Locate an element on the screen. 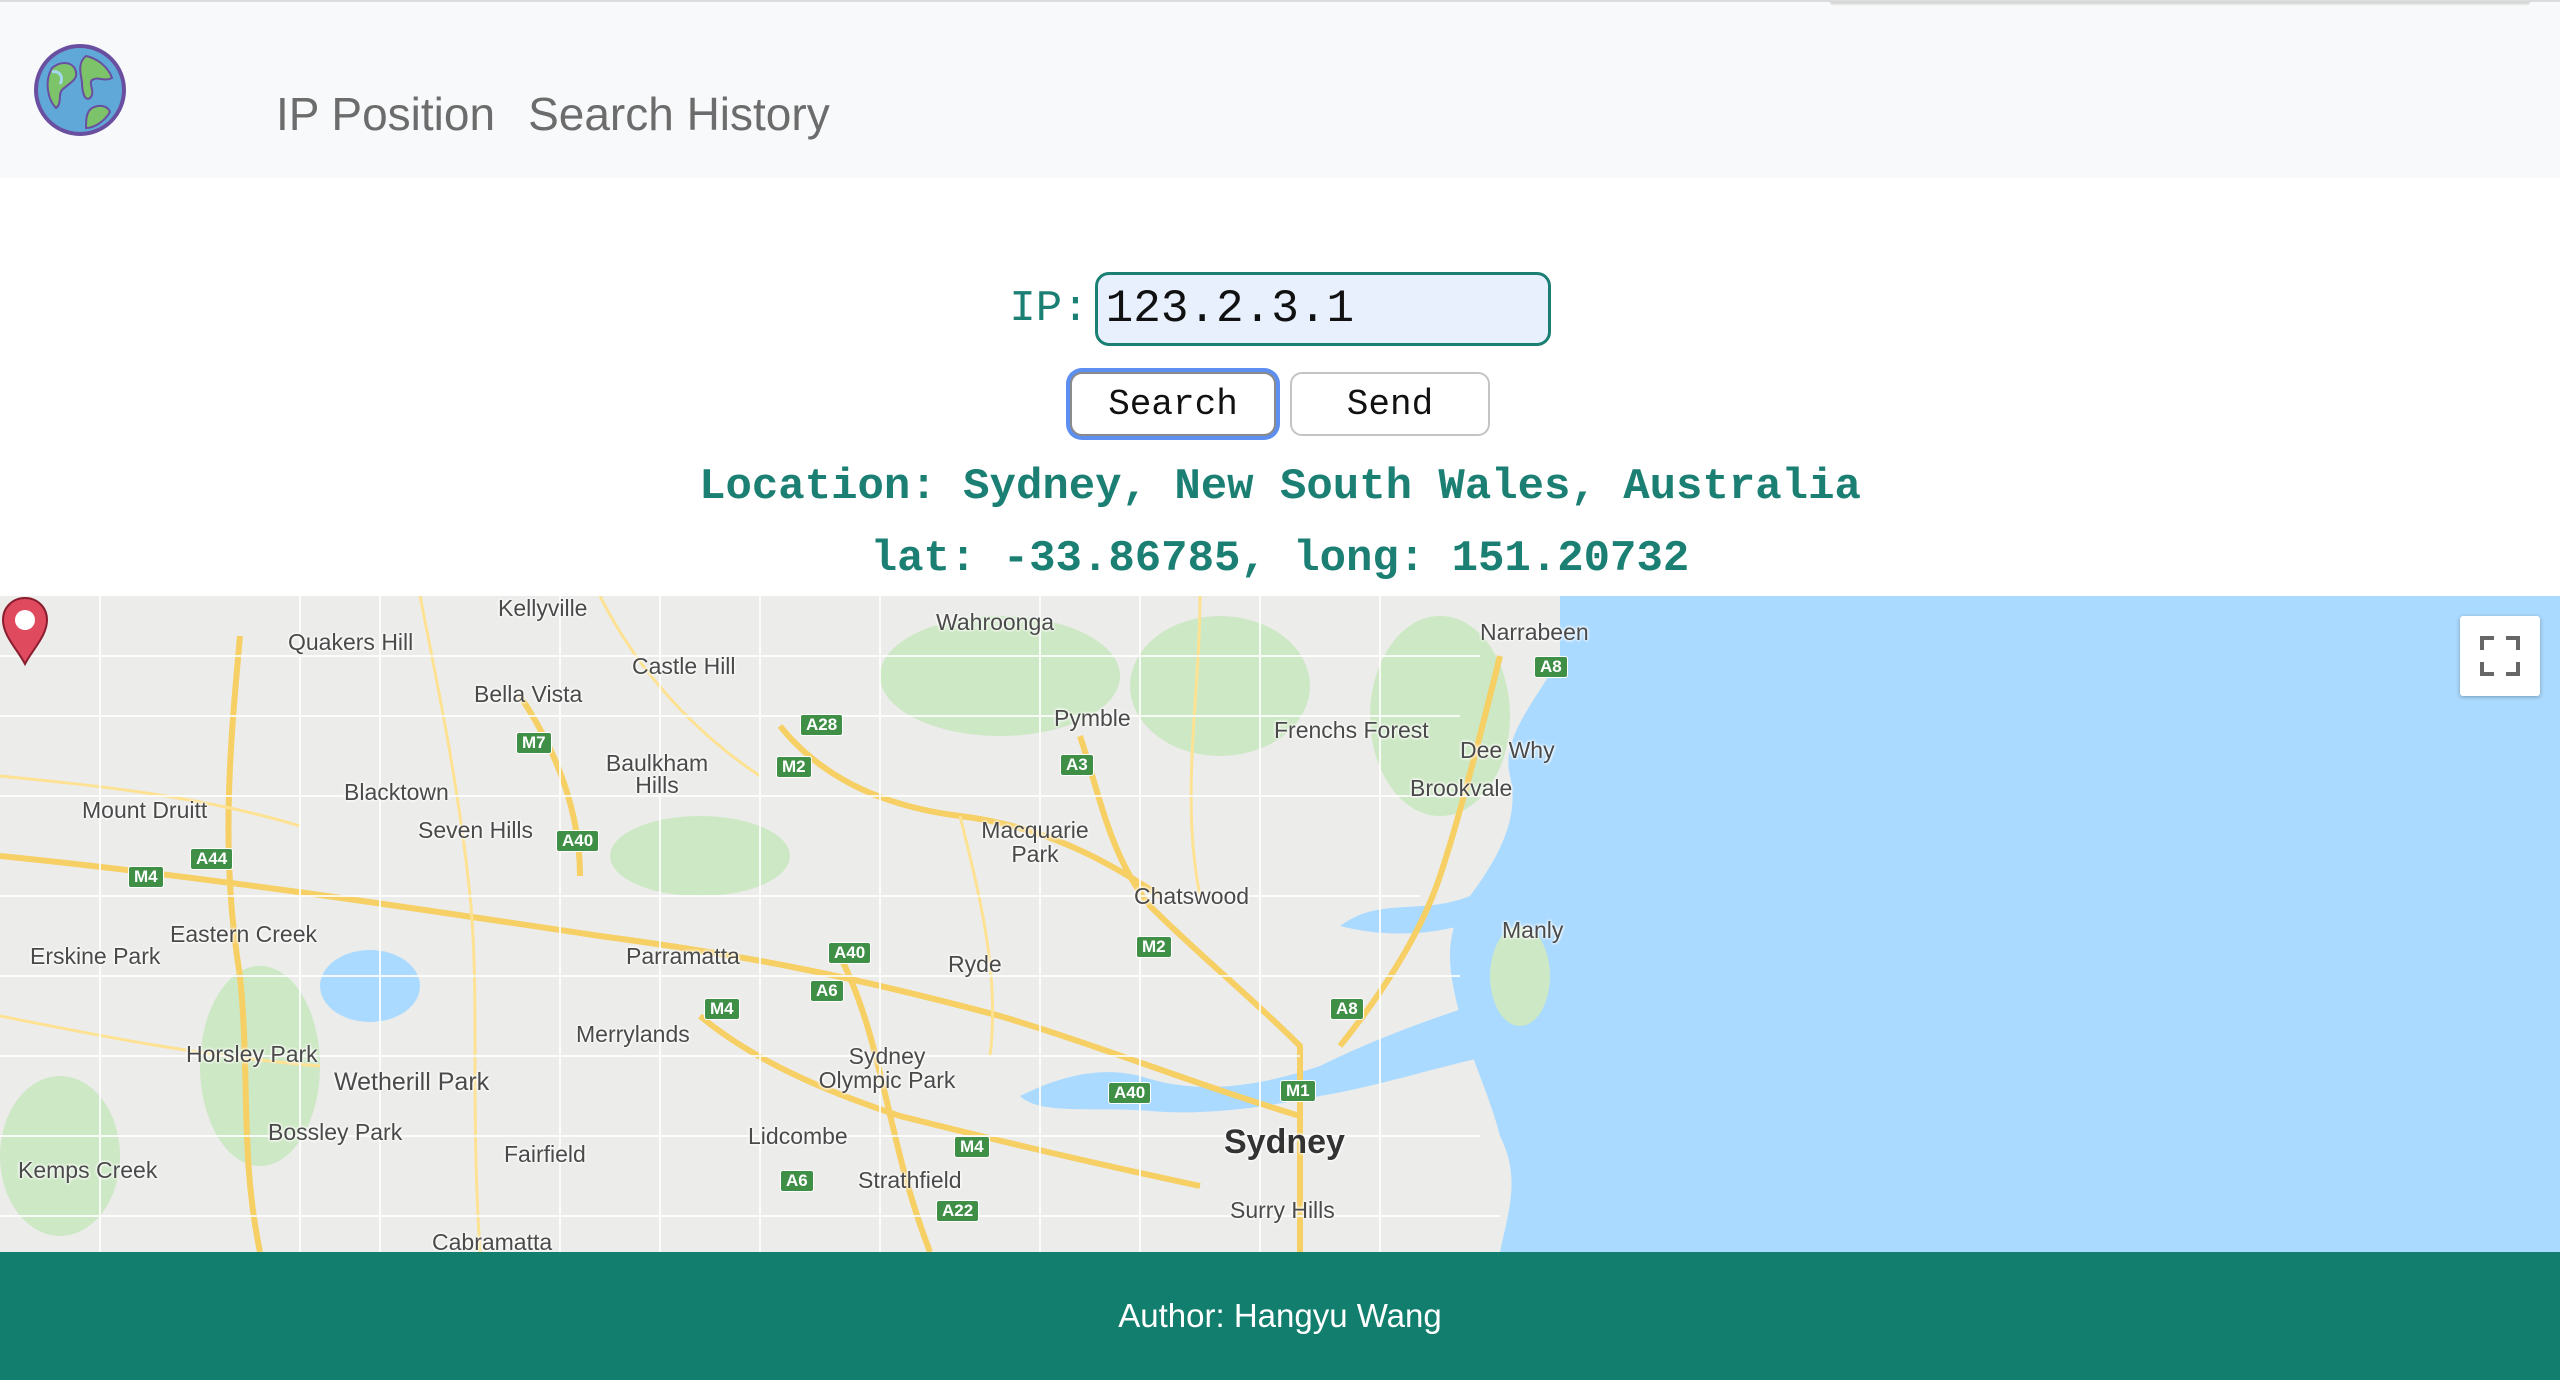 This screenshot has height=1380, width=2560. place-label: Eastern Creek is located at coordinates (244, 934).